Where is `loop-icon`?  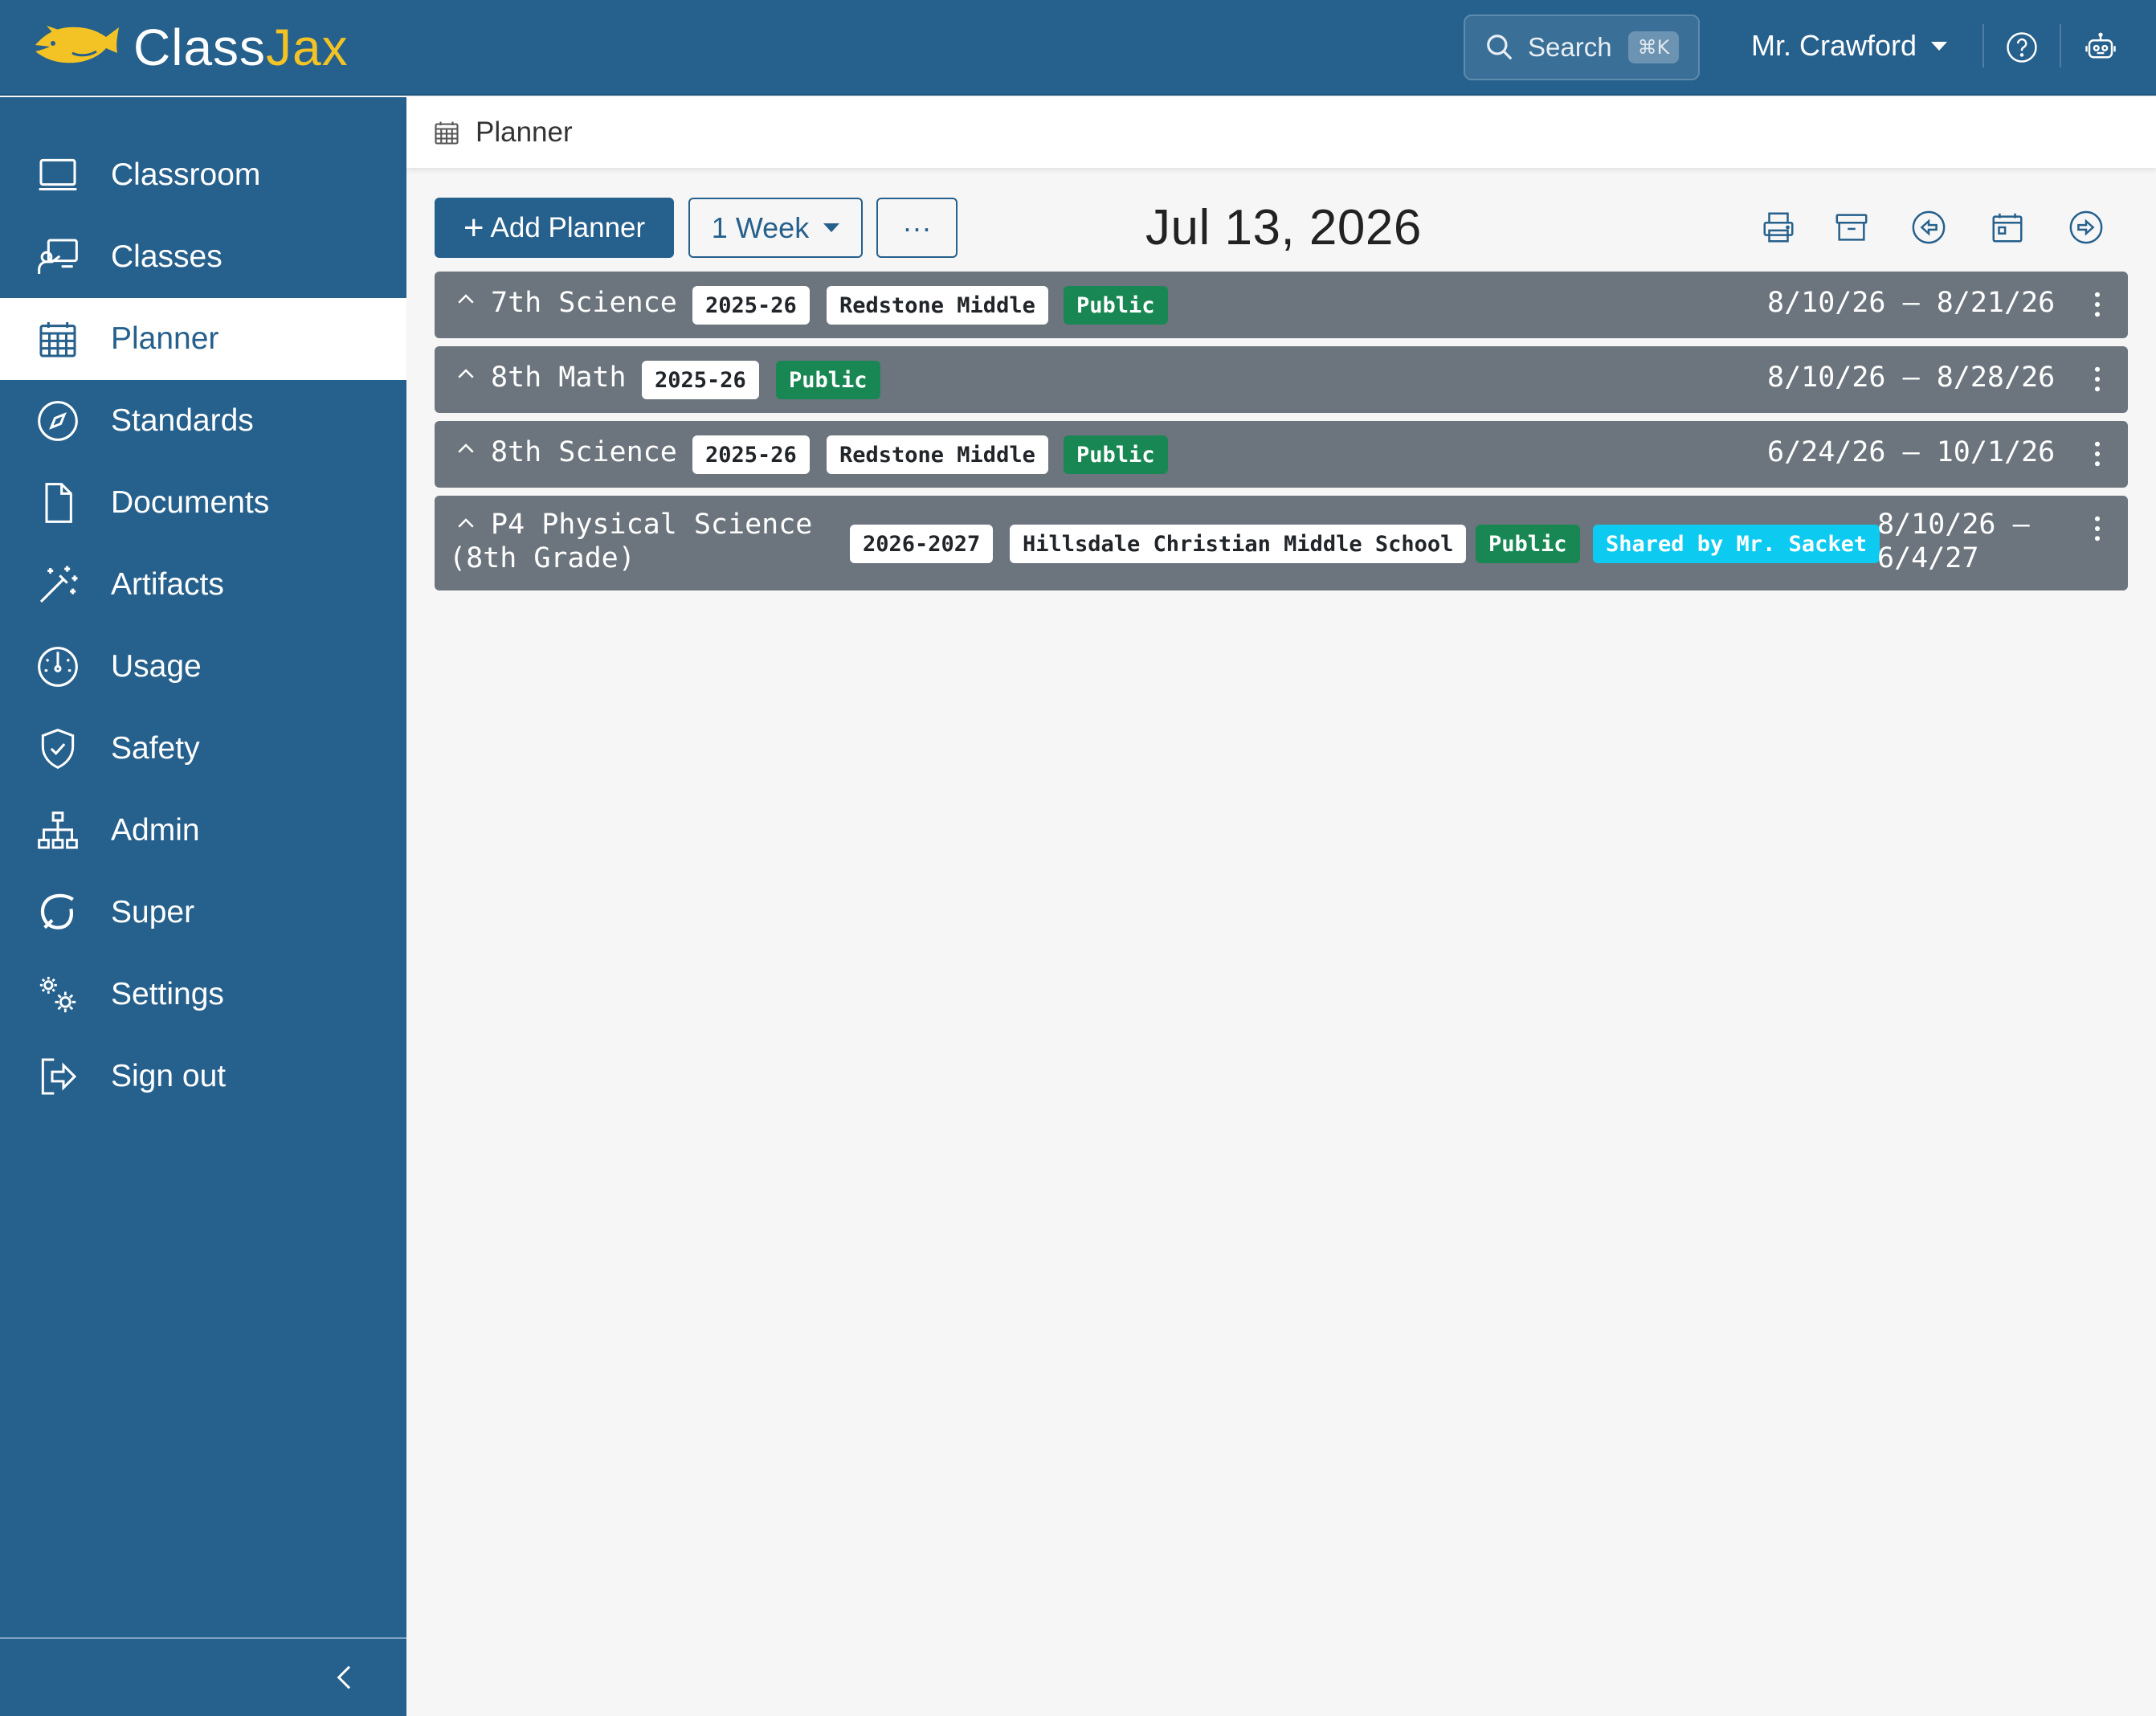 loop-icon is located at coordinates (57, 911).